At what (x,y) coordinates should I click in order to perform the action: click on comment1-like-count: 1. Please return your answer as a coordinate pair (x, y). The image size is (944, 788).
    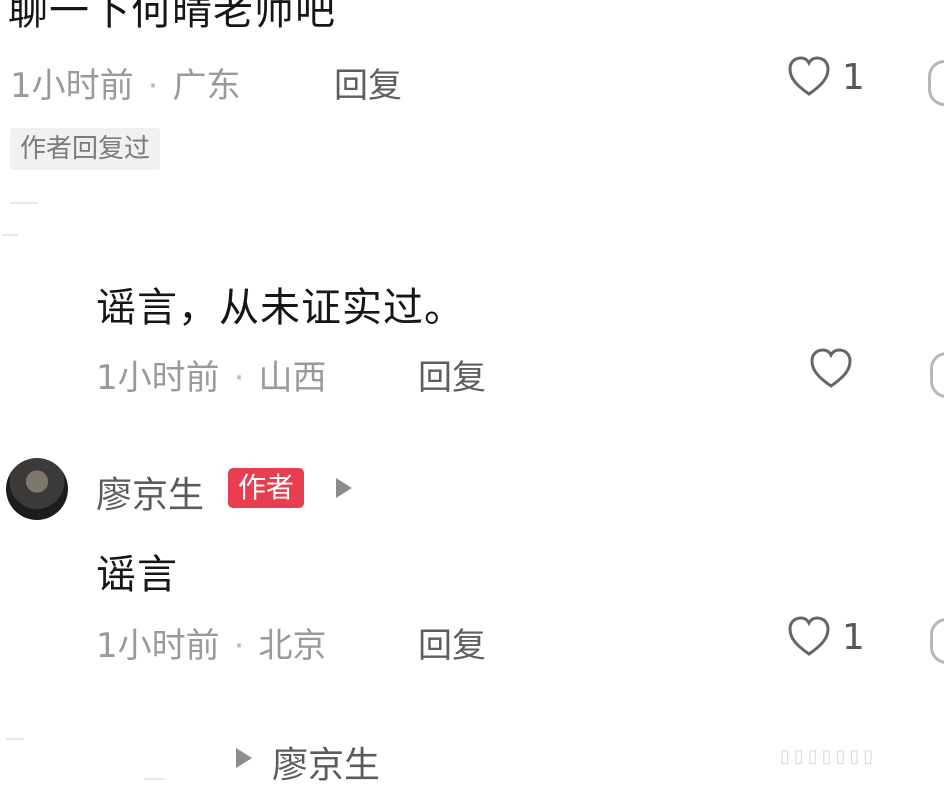
    Looking at the image, I should click on (853, 77).